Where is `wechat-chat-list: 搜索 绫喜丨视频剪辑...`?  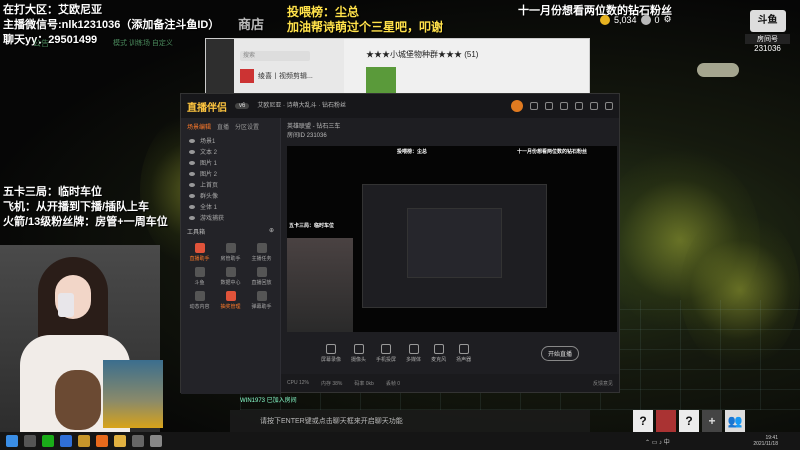
wechat-chat-list: 搜索 绫喜丨视频剪辑... is located at coordinates (289, 69).